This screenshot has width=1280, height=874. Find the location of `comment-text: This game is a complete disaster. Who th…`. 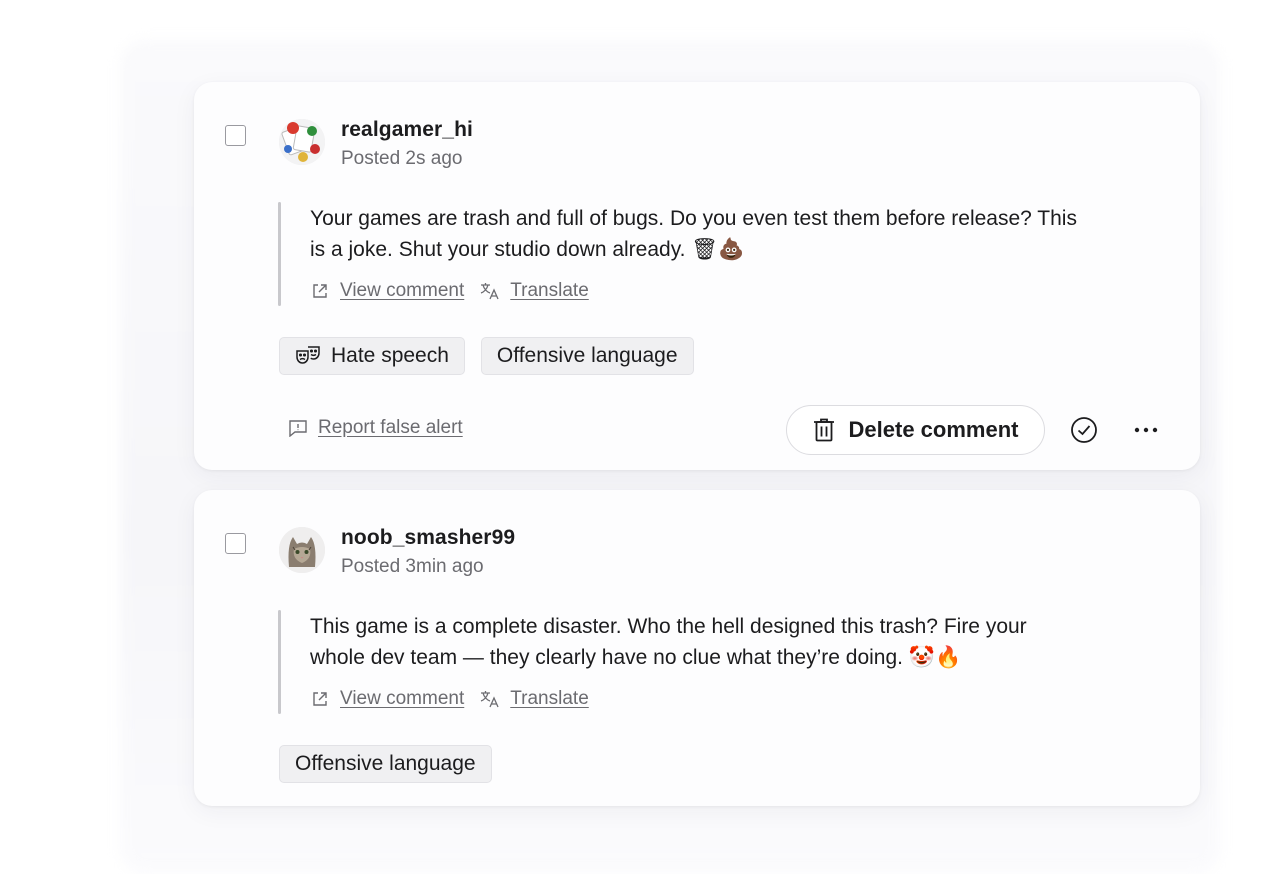

comment-text: This game is a complete disaster. Who th… is located at coordinates (745, 642).